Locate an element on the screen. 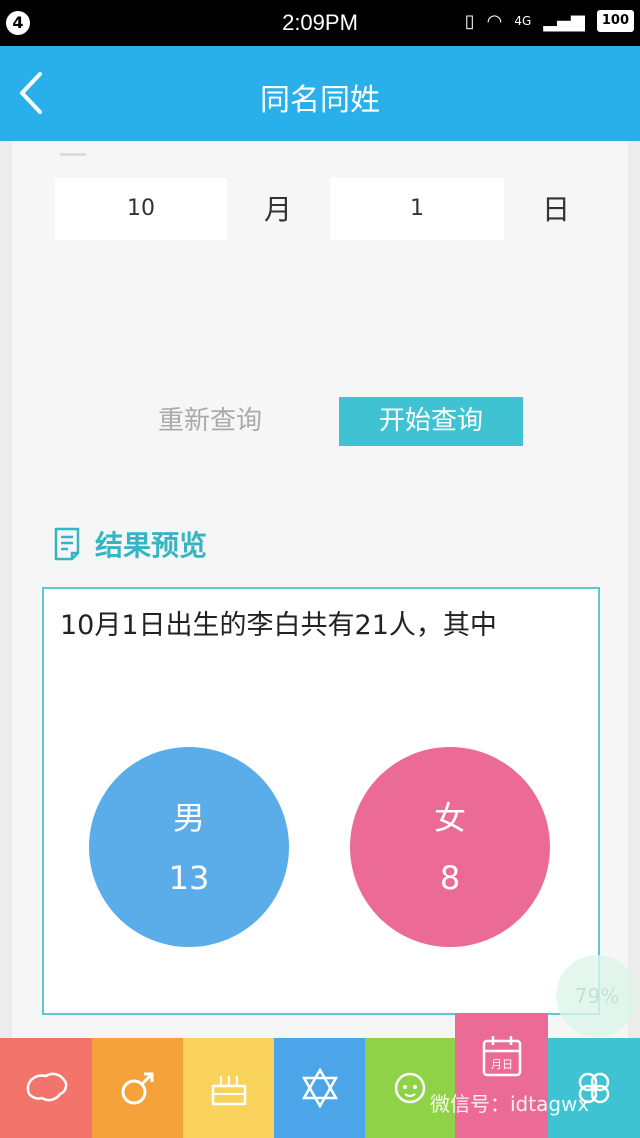 The width and height of the screenshot is (640, 1138). month-input: 10 is located at coordinates (141, 209).